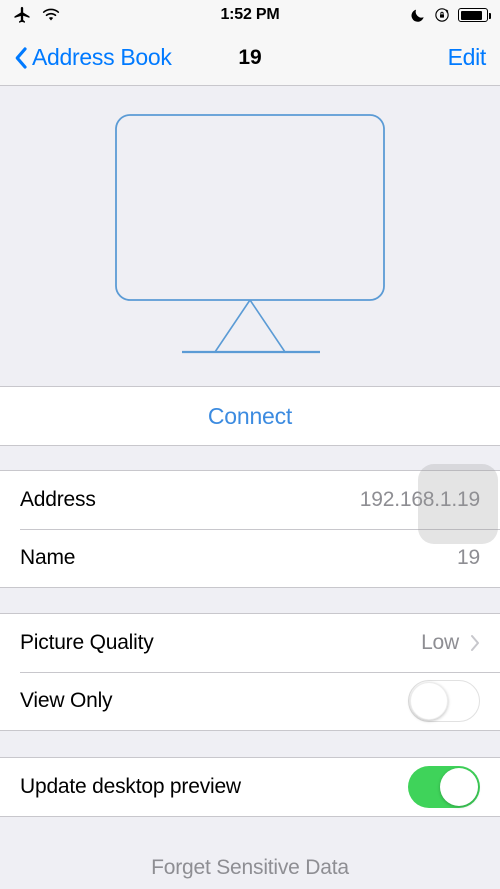  Describe the element at coordinates (250, 558) in the screenshot. I see `name-row: Name 19` at that location.